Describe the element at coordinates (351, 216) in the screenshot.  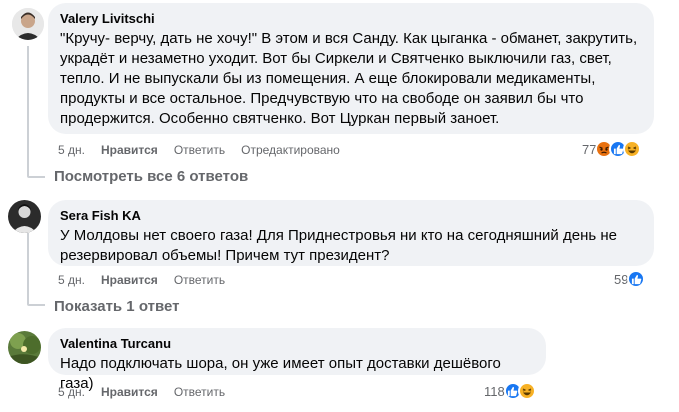
I see `comment-author: Sera Fish KA` at that location.